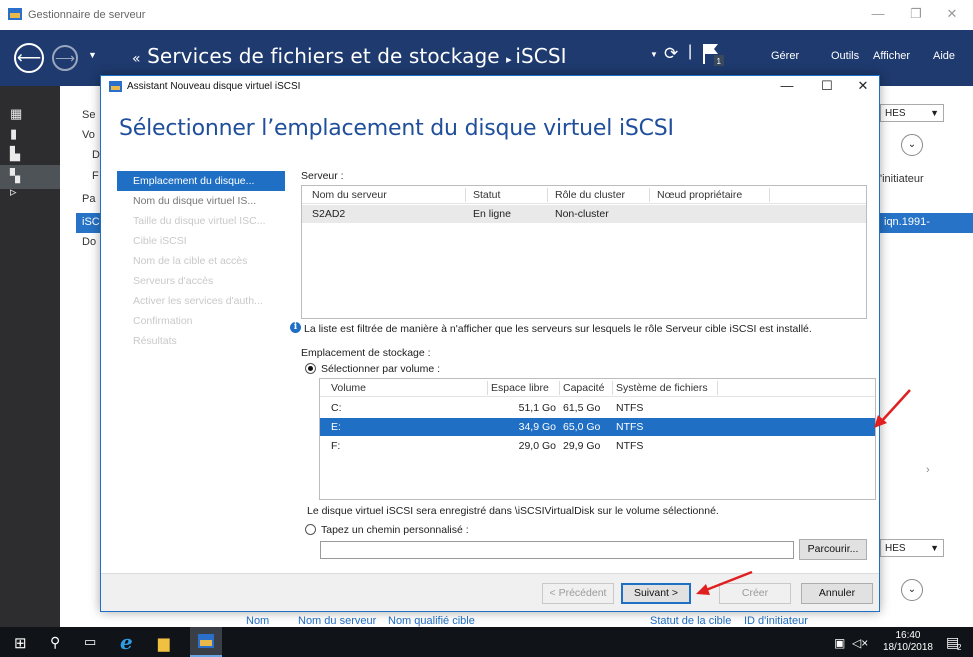  What do you see at coordinates (55, 642) in the screenshot?
I see `search-icon: ⚲` at bounding box center [55, 642].